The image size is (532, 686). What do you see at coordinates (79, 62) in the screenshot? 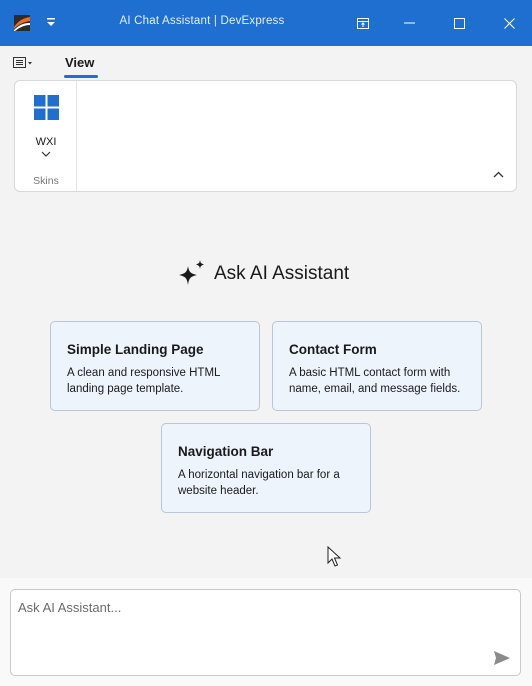
I see `tab-view: View` at bounding box center [79, 62].